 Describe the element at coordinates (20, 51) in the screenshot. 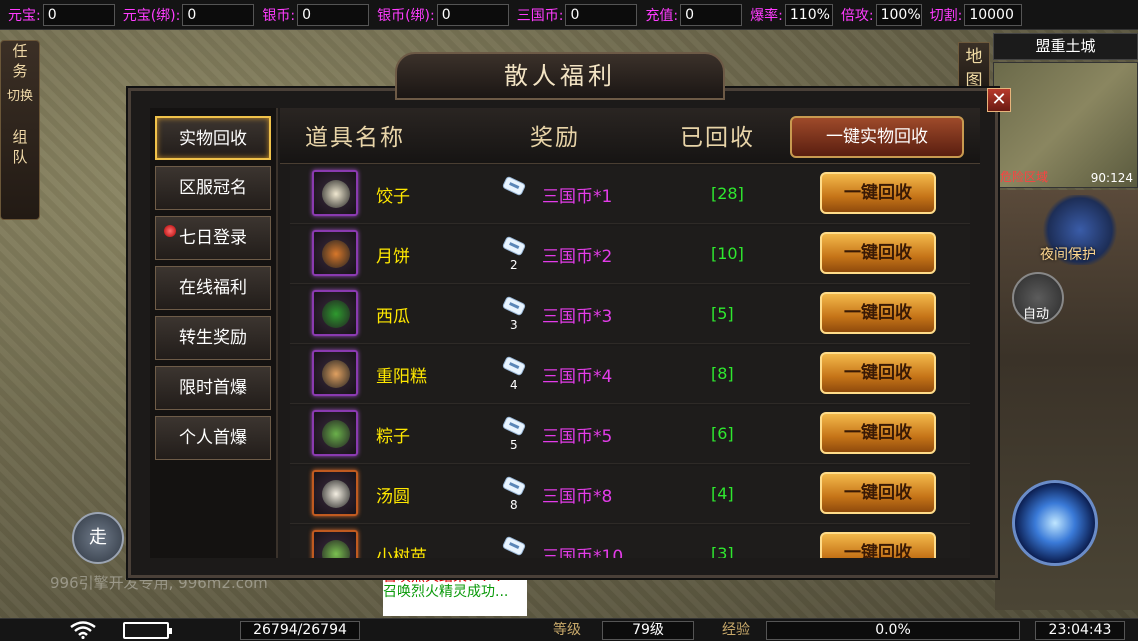

I see `task-tab-char1: 任` at that location.